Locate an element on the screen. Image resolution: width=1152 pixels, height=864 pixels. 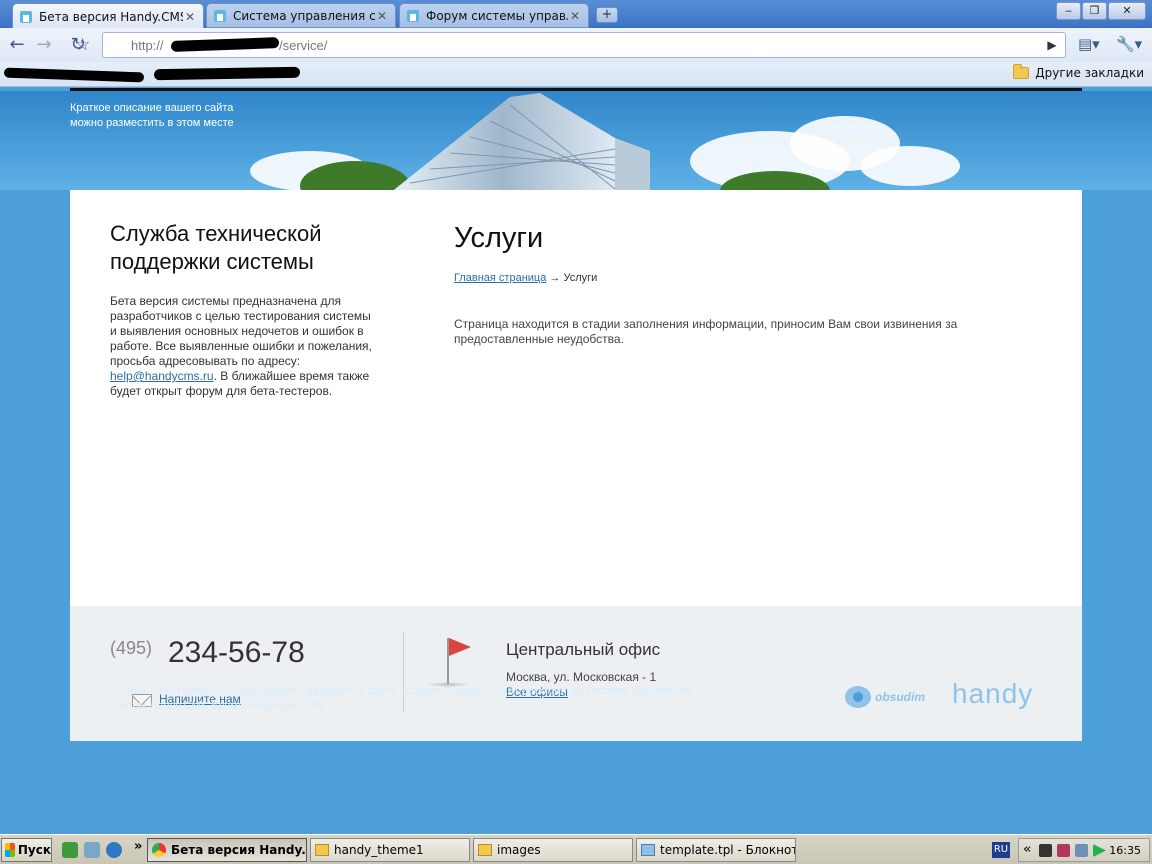
new-tab-button: + is located at coordinates (607, 15).